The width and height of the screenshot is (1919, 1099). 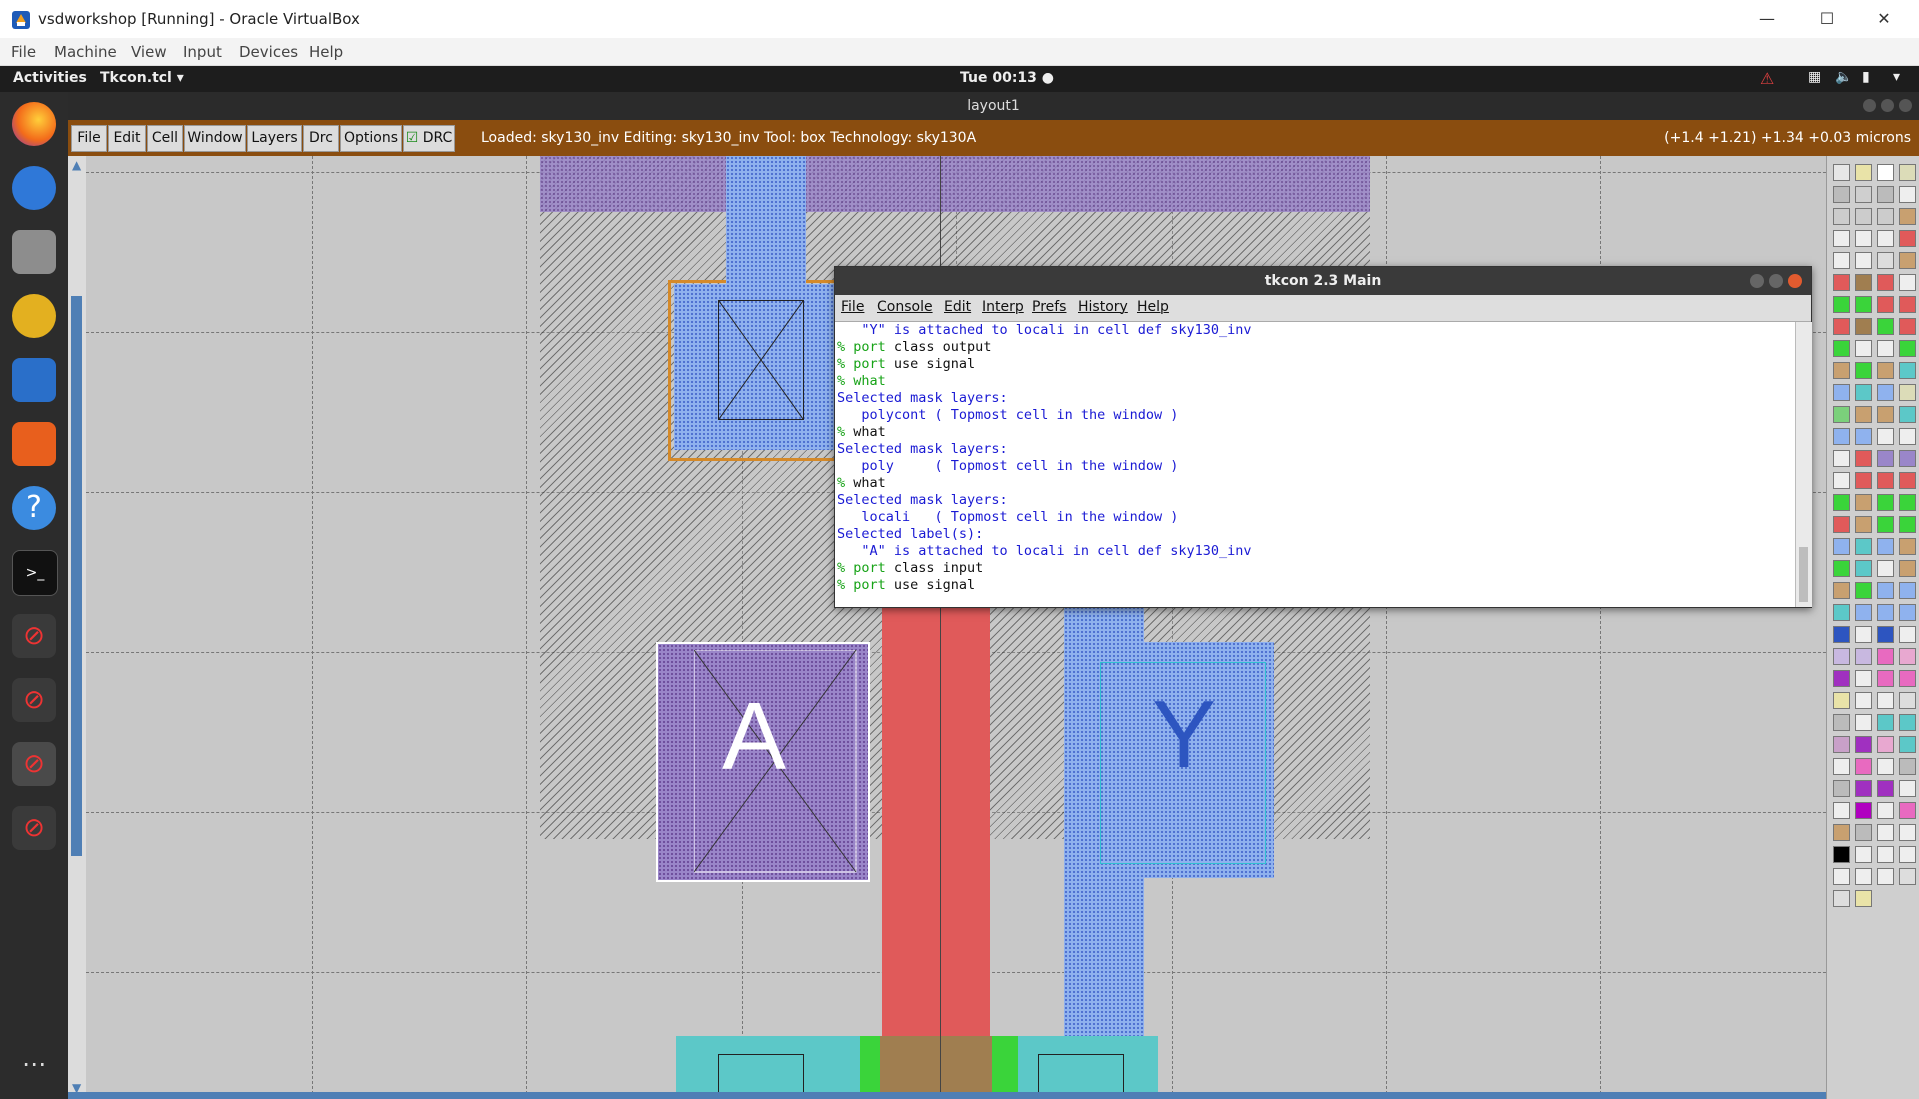 What do you see at coordinates (1767, 19) in the screenshot?
I see `minimize-button: —` at bounding box center [1767, 19].